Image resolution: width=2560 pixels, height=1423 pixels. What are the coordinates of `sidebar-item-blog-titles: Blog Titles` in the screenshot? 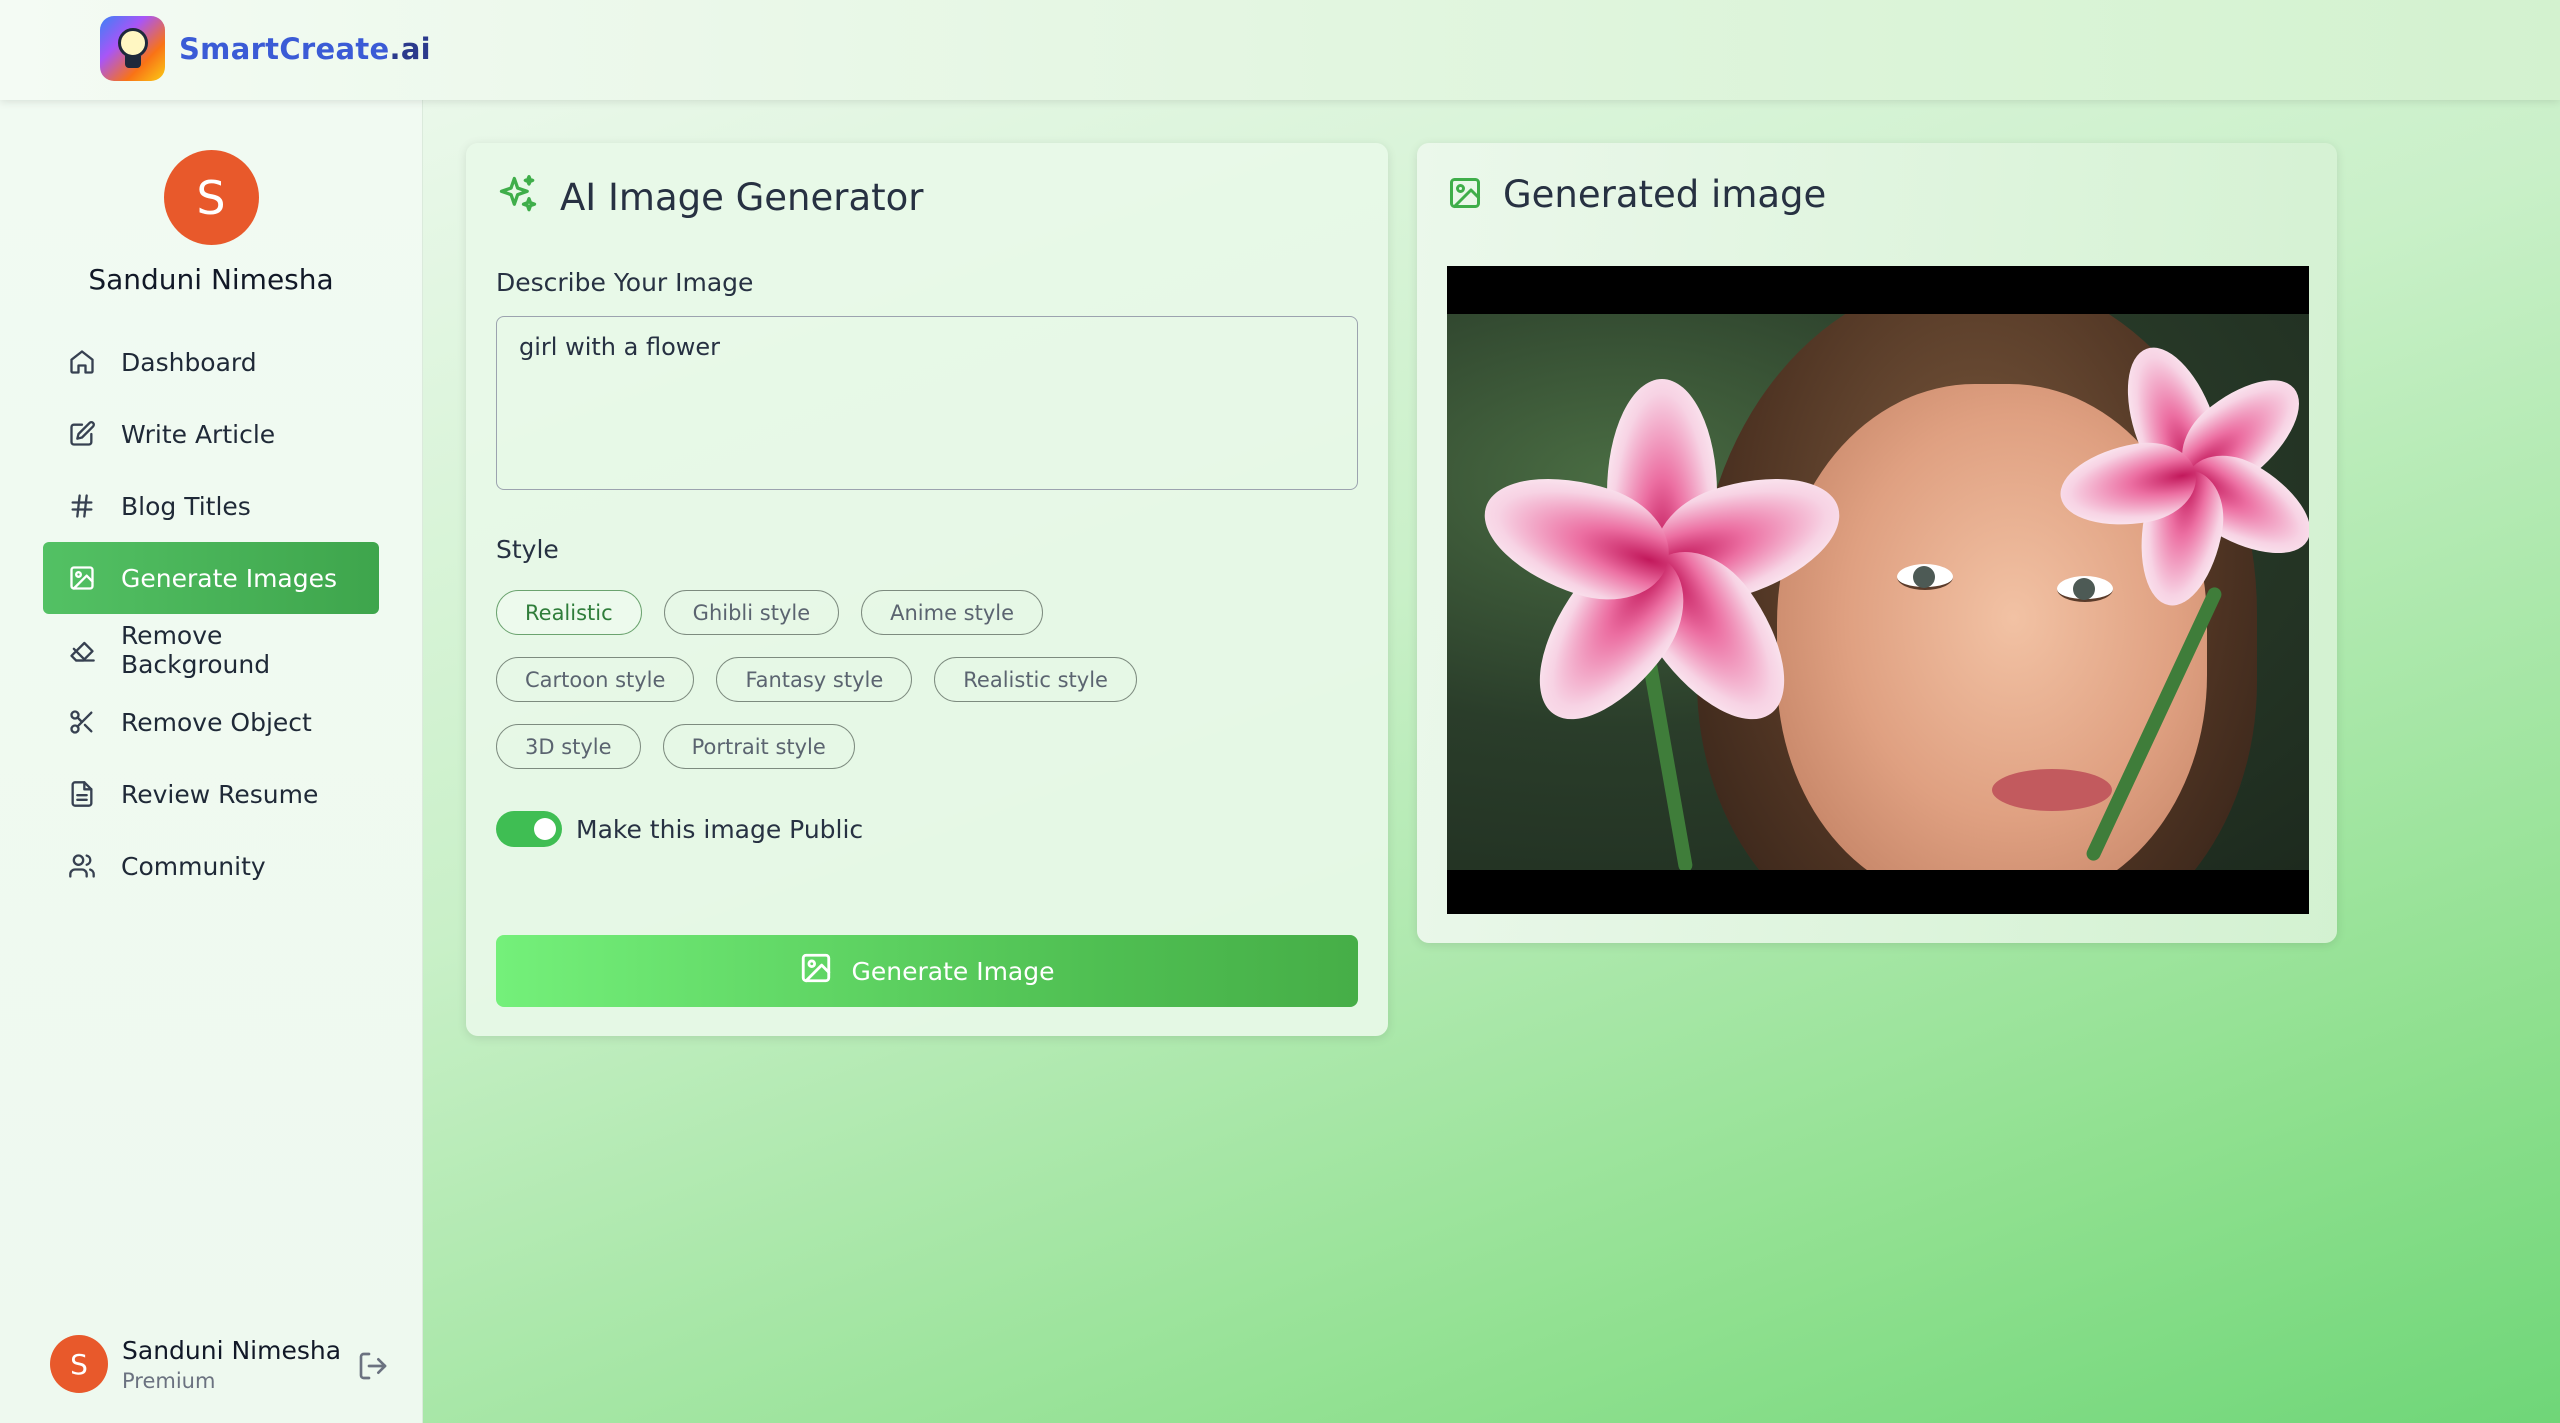 It's located at (211, 506).